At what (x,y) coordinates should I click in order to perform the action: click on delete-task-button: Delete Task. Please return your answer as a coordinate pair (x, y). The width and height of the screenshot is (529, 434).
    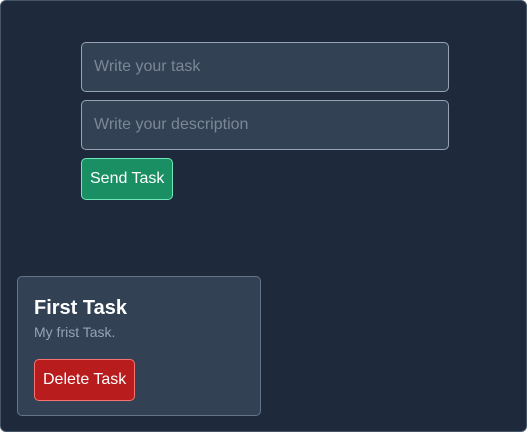
    Looking at the image, I should click on (85, 380).